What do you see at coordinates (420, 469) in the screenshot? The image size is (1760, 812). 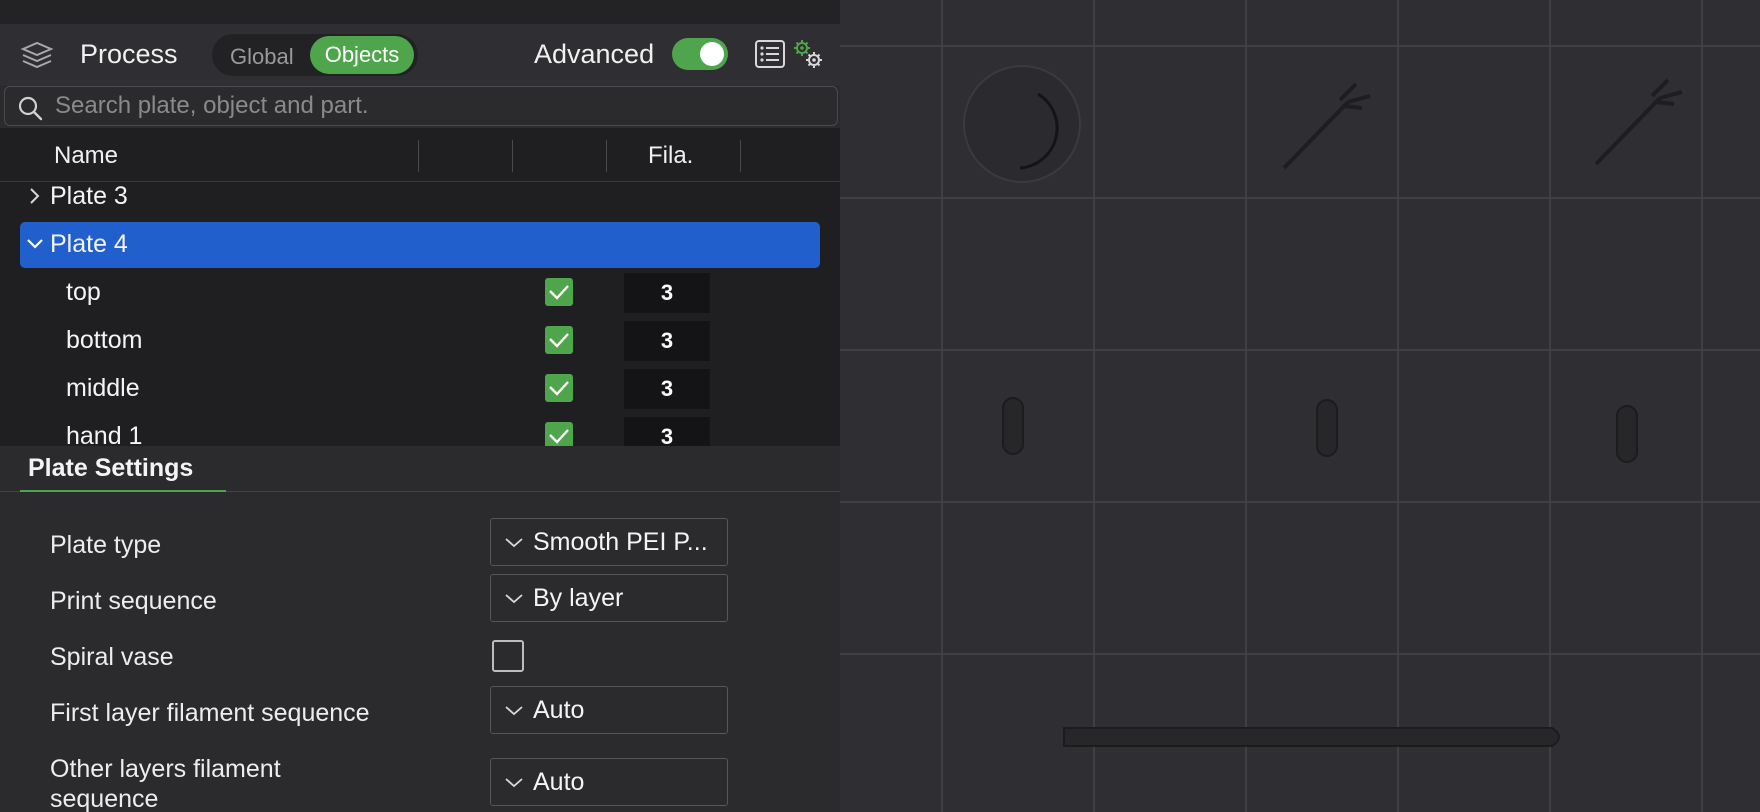 I see `plate-settings-tab-bar: Plate Settings` at bounding box center [420, 469].